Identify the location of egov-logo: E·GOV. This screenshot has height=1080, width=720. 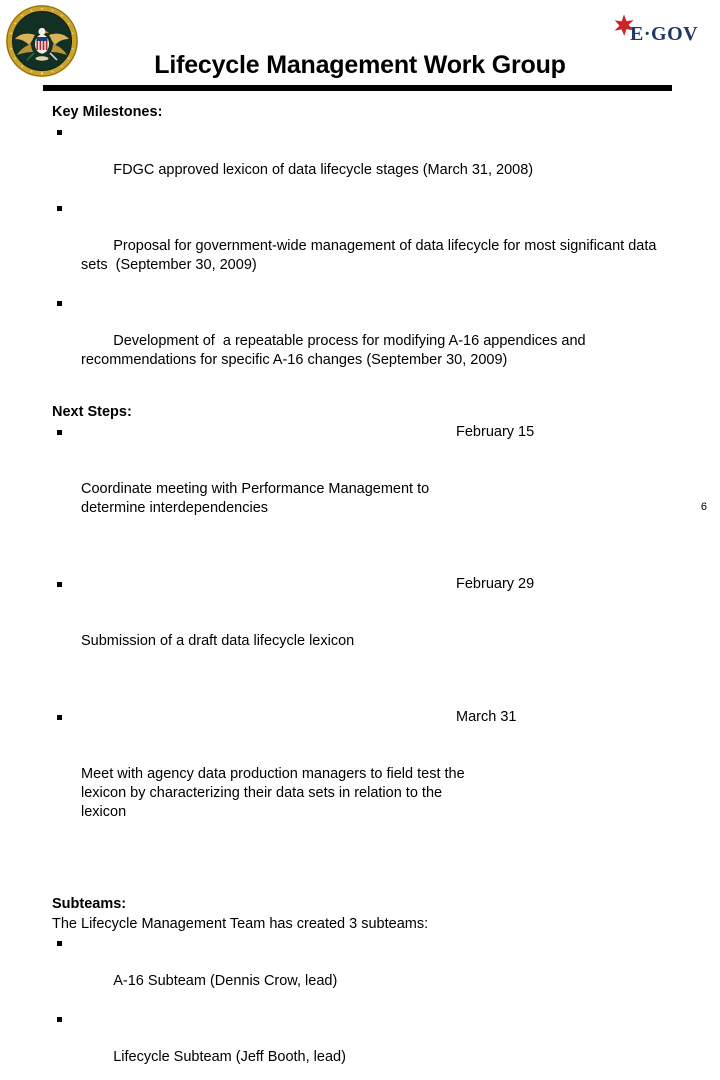
(660, 30).